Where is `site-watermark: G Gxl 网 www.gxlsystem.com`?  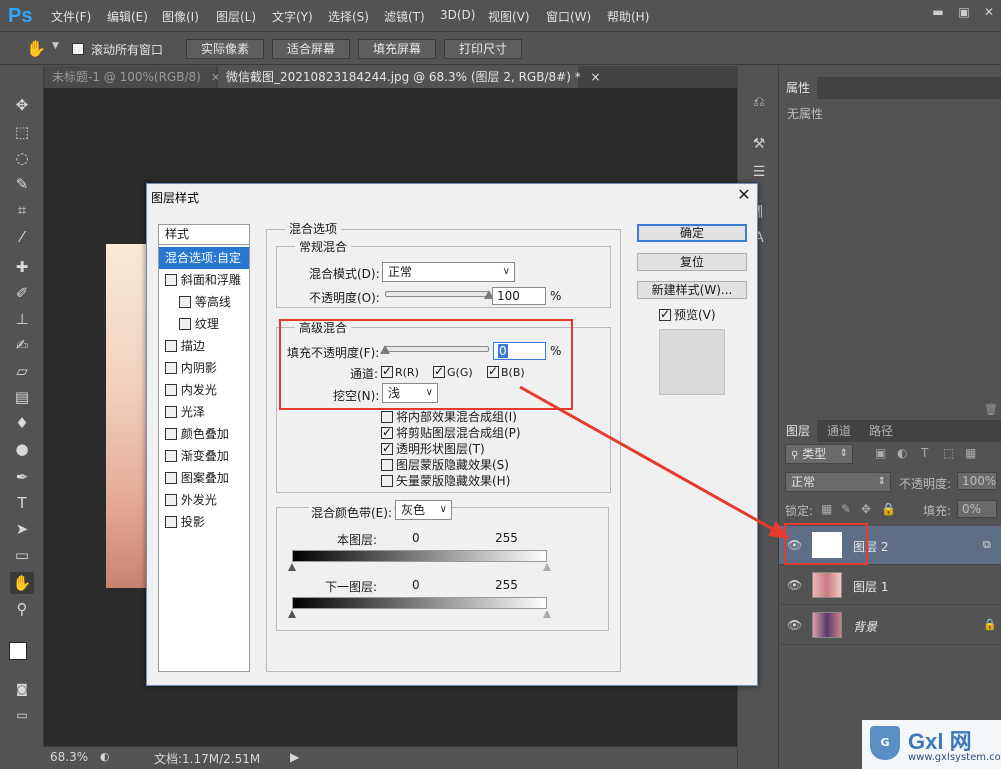
site-watermark: G Gxl 网 www.gxlsystem.com is located at coordinates (931, 744).